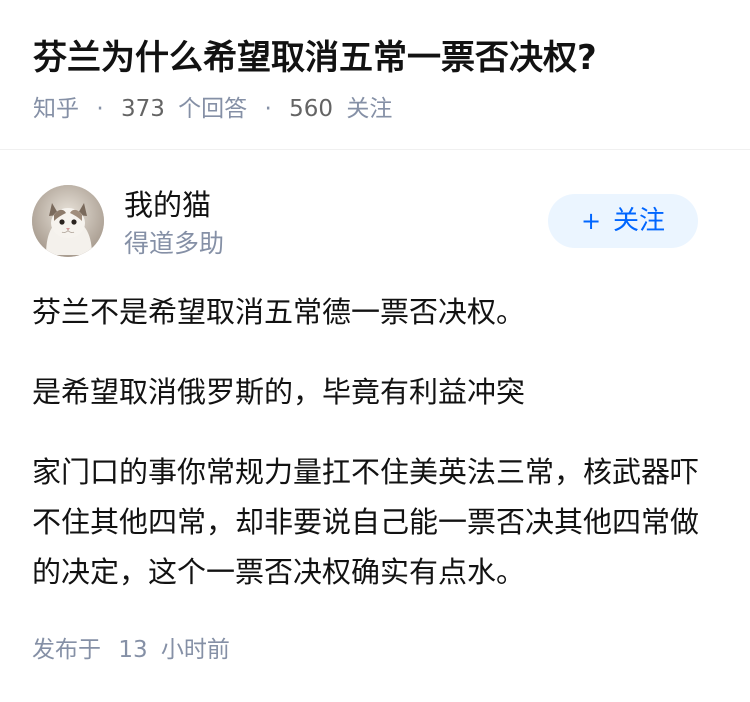  I want to click on publish-time: 发布于 13 小时前, so click(131, 650).